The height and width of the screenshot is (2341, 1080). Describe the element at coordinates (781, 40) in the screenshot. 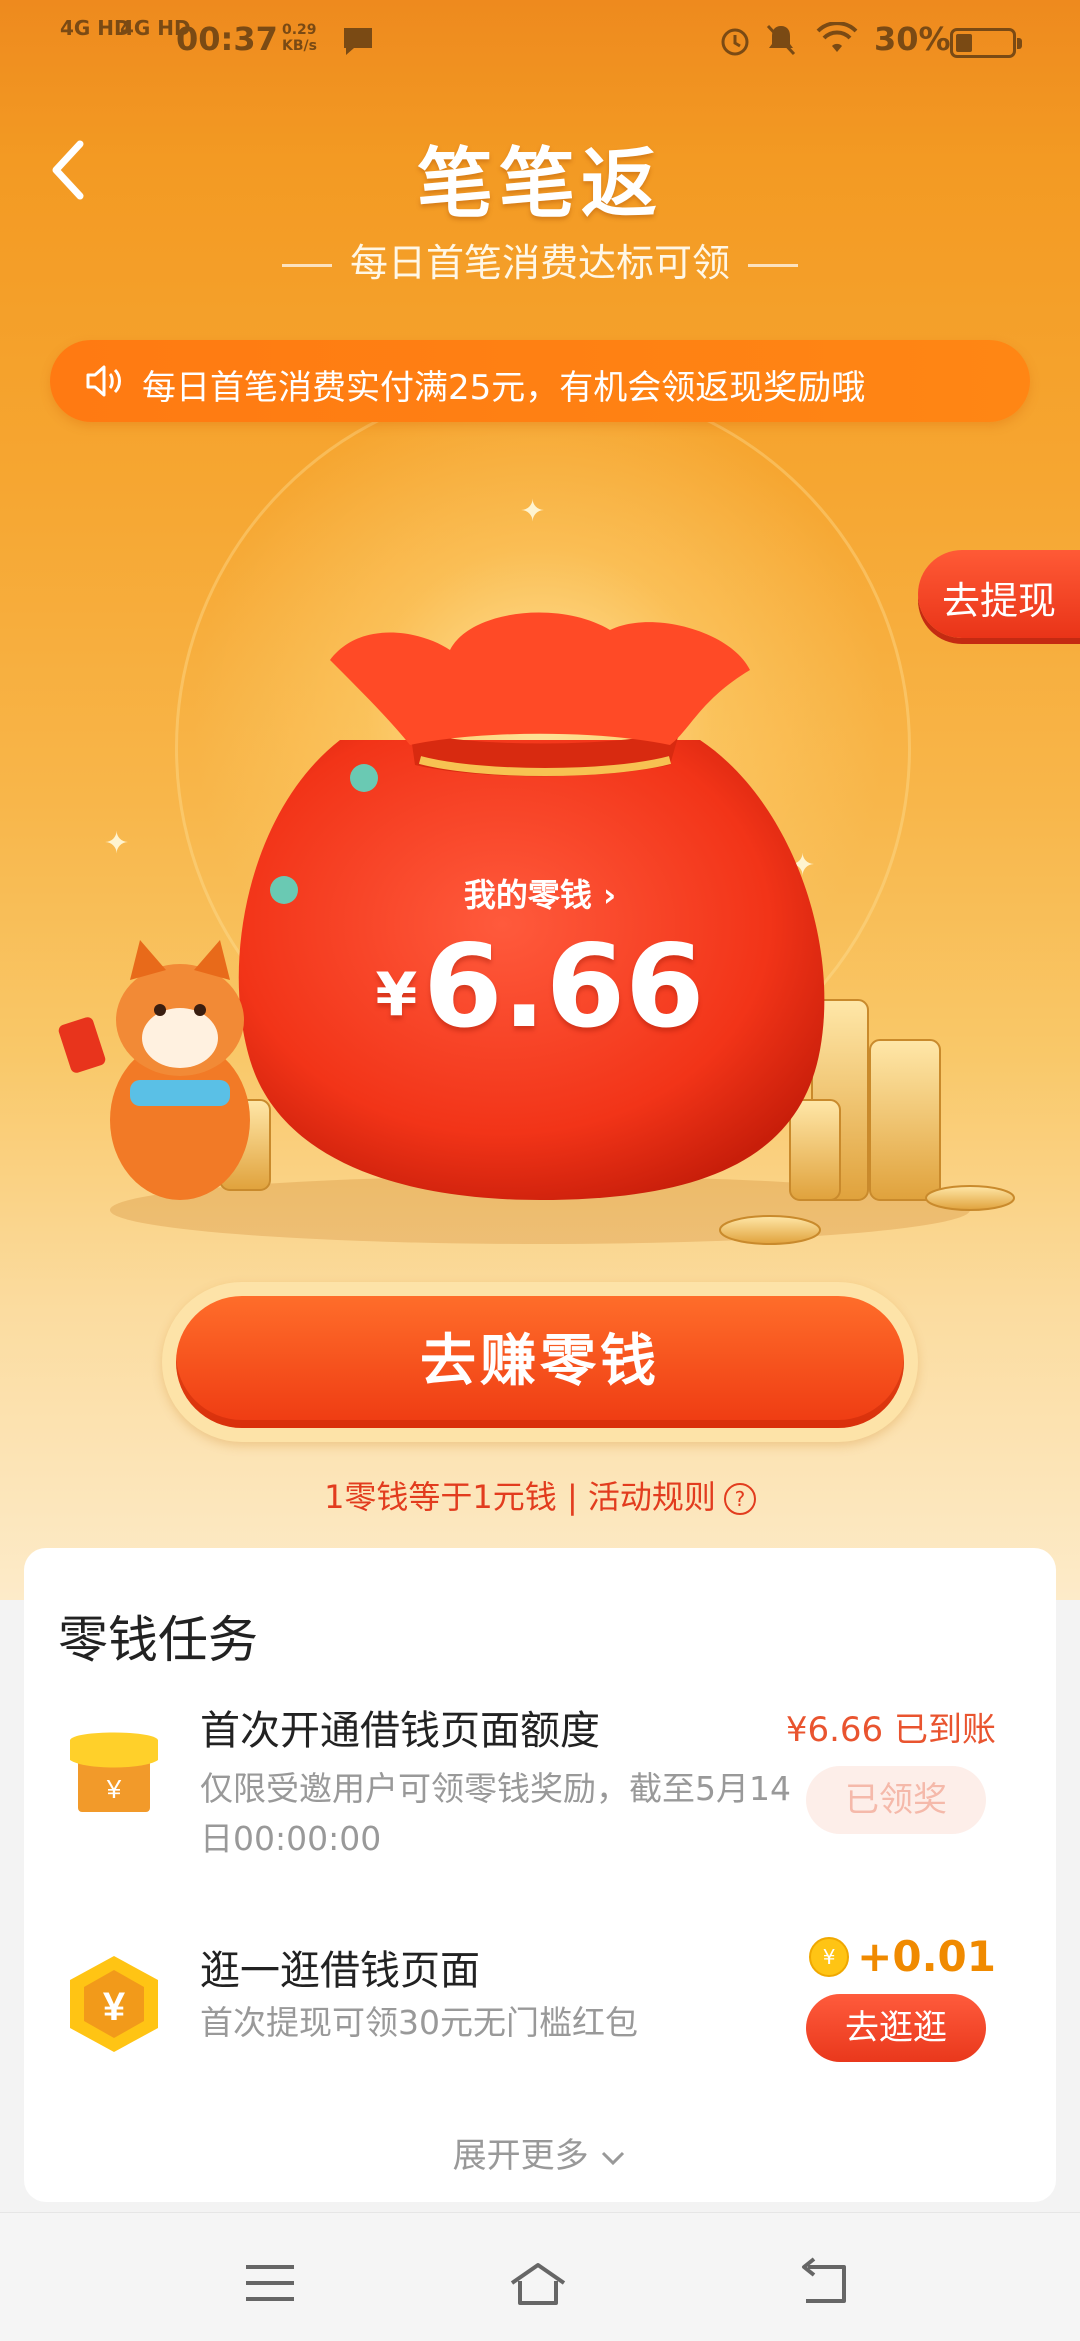

I see `mute-icon` at that location.